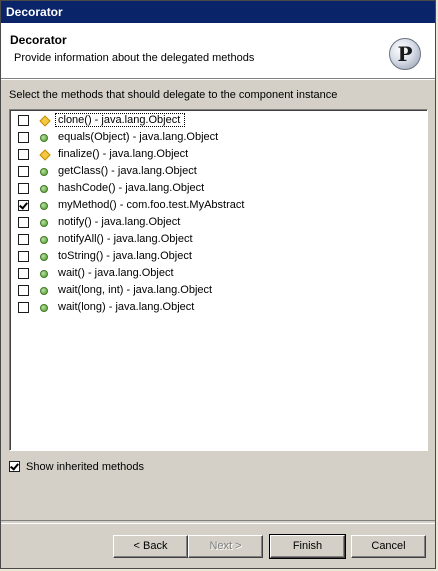  What do you see at coordinates (218, 155) in the screenshot?
I see `method-row: finalize() - java.lang.Object` at bounding box center [218, 155].